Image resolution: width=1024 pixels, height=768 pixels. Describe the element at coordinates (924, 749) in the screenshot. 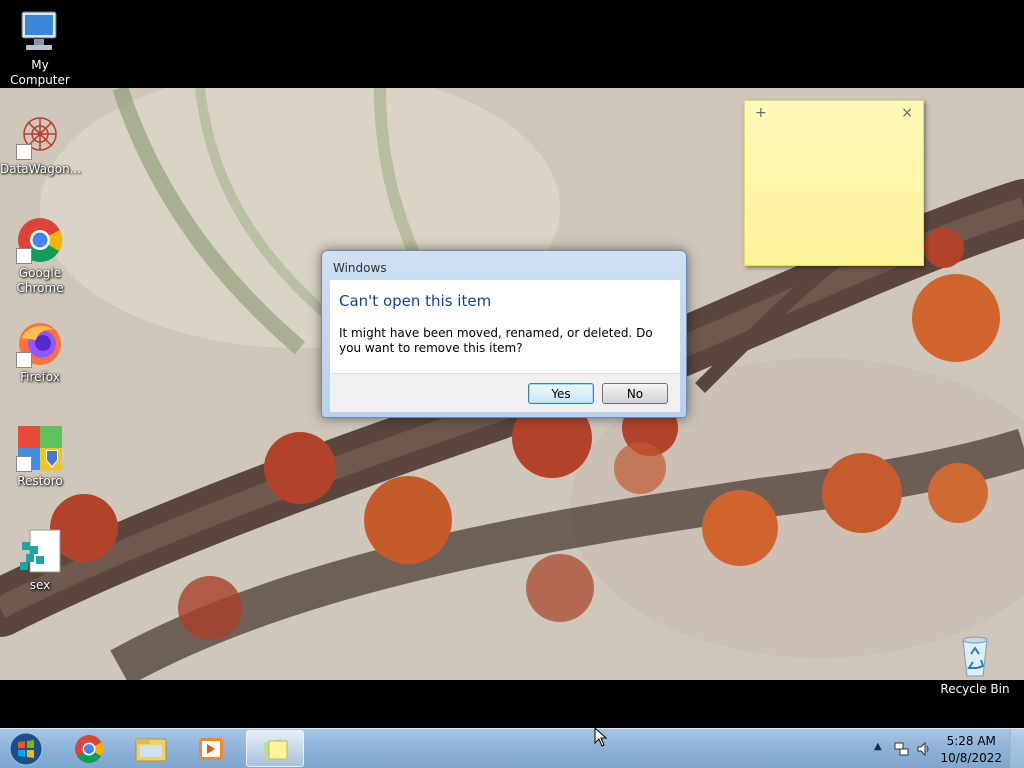

I see `volume-icon` at that location.